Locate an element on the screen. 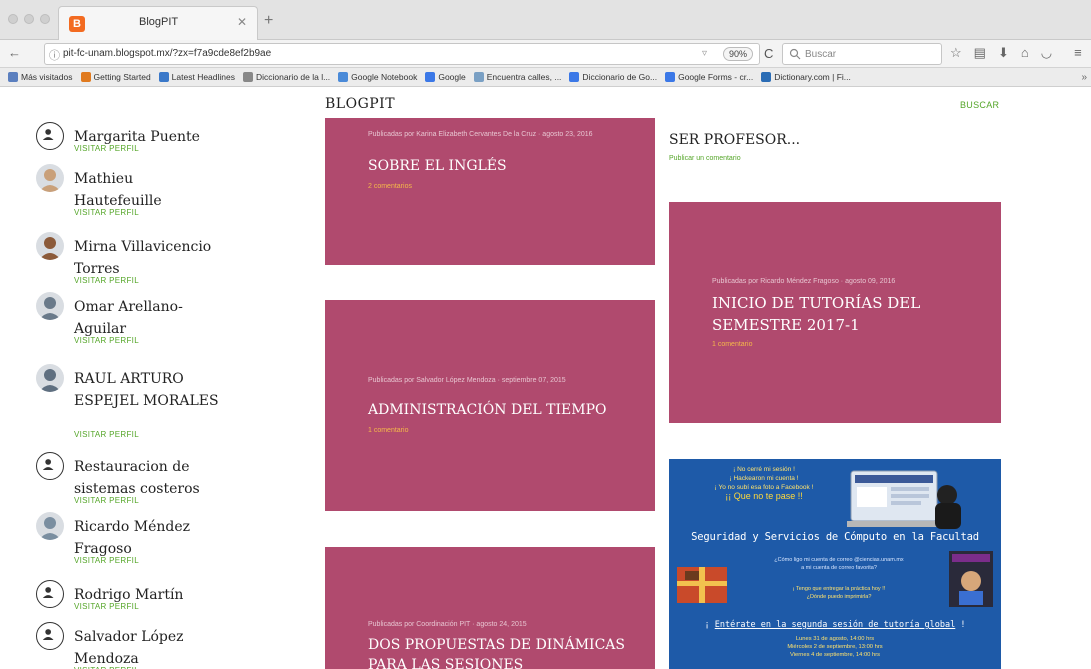 The height and width of the screenshot is (669, 1091). back-icon: ← is located at coordinates (14, 52).